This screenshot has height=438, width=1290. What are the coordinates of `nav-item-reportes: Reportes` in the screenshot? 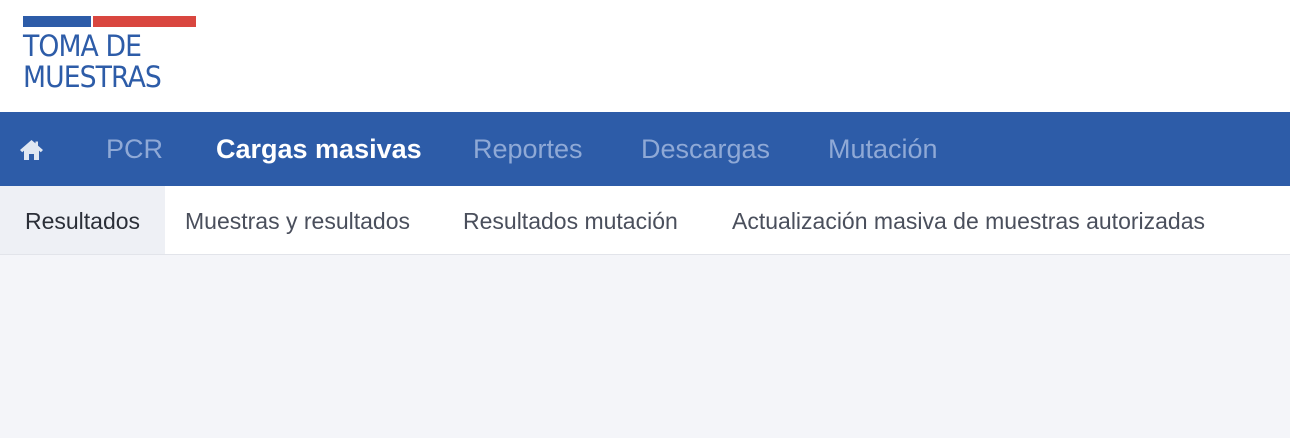 It's located at (528, 149).